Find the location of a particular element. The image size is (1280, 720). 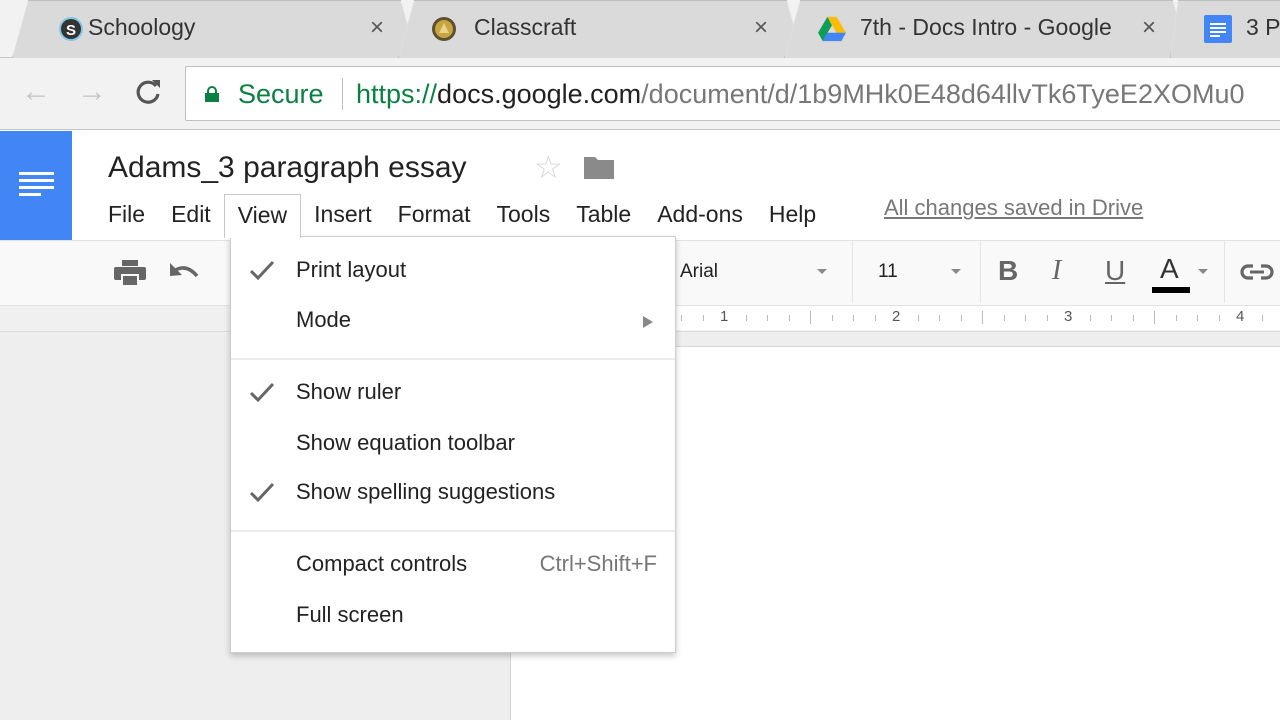

menu-item-show-spelling-suggestions: Show spelling suggestions is located at coordinates (453, 494).